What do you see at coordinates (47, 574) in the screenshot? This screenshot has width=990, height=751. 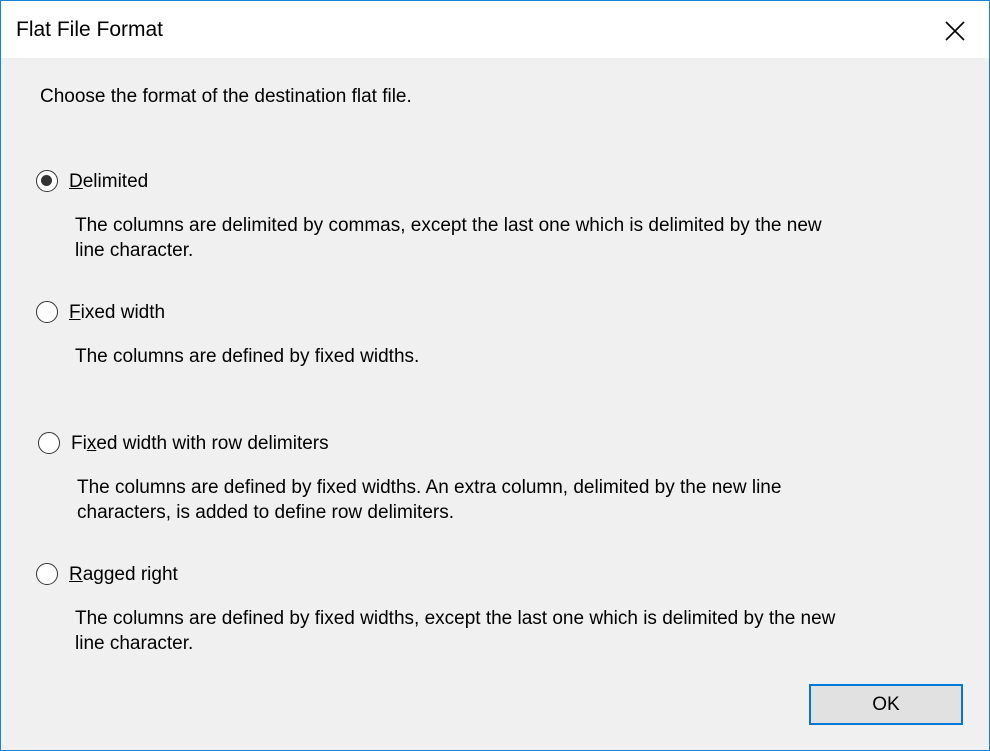 I see `radio-ragged-right` at bounding box center [47, 574].